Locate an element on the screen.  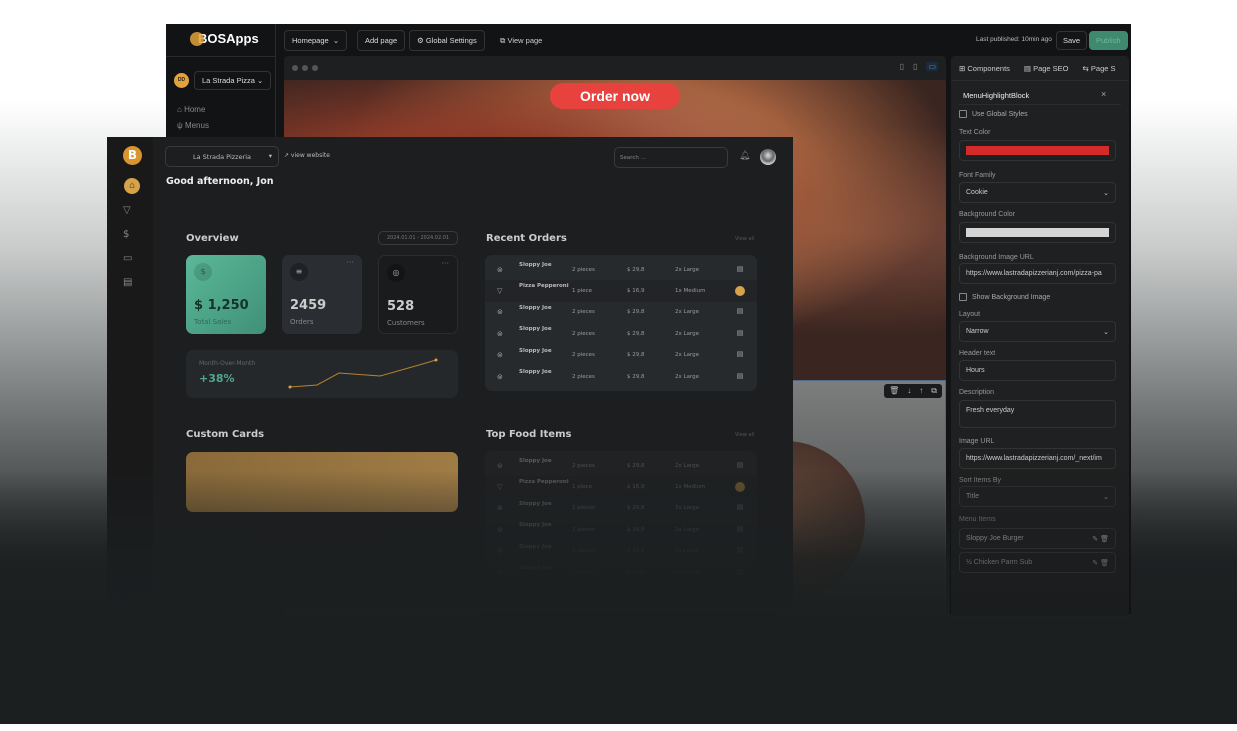
mom-card: Month-Over-Month +38% is located at coordinates (322, 374).